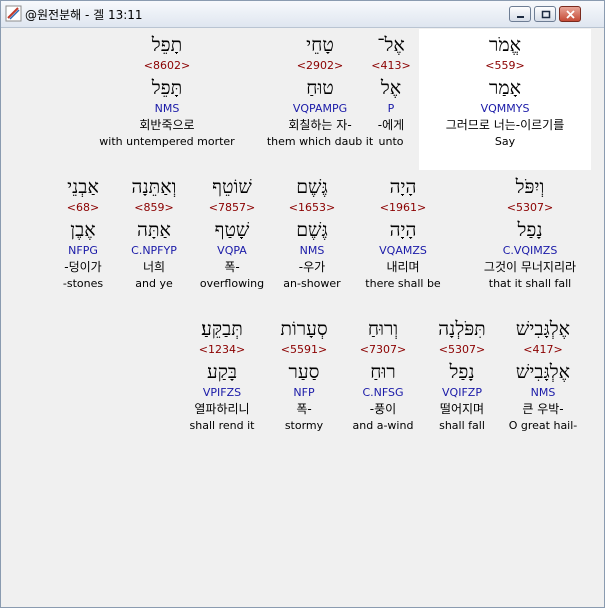 Image resolution: width=605 pixels, height=608 pixels. What do you see at coordinates (320, 108) in the screenshot?
I see `parsing-code: VQPAMPG` at bounding box center [320, 108].